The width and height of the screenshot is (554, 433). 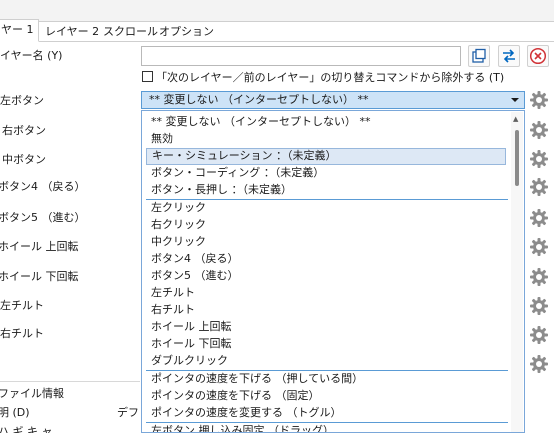 I want to click on copy-icon, so click(x=479, y=55).